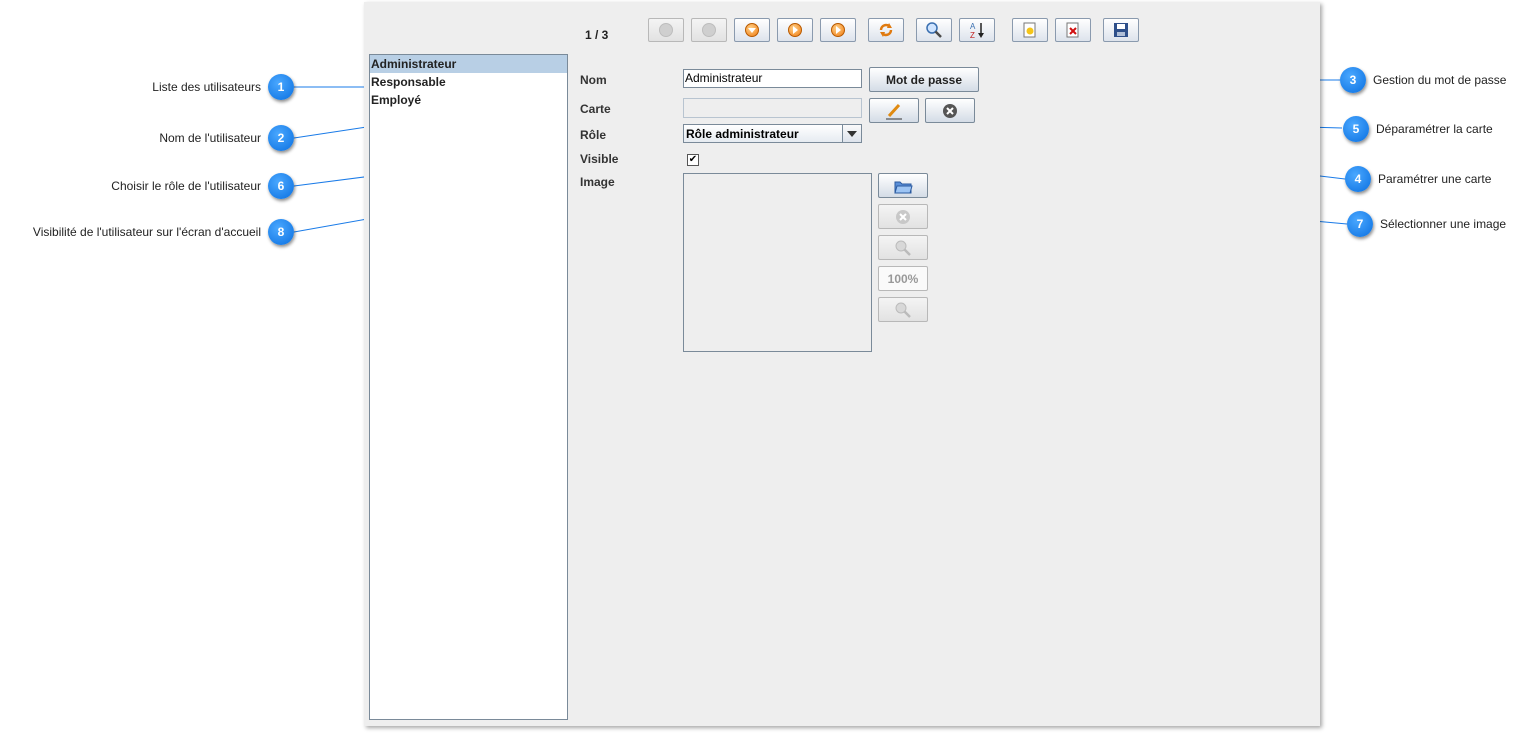  What do you see at coordinates (597, 182) in the screenshot?
I see `image-label: Image` at bounding box center [597, 182].